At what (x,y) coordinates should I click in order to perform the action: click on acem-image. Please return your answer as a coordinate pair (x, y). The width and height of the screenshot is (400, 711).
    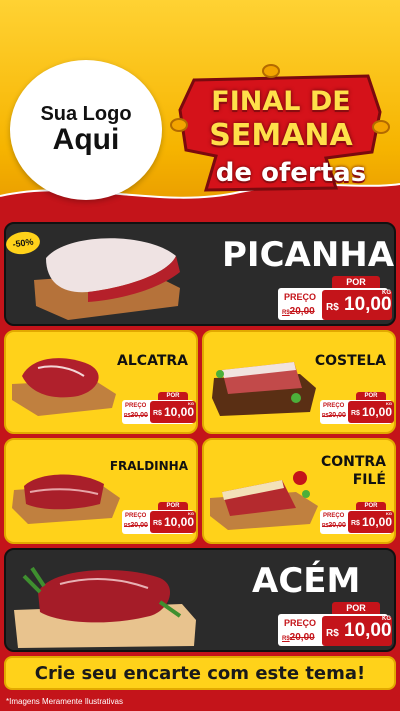
    Looking at the image, I should click on (105, 607).